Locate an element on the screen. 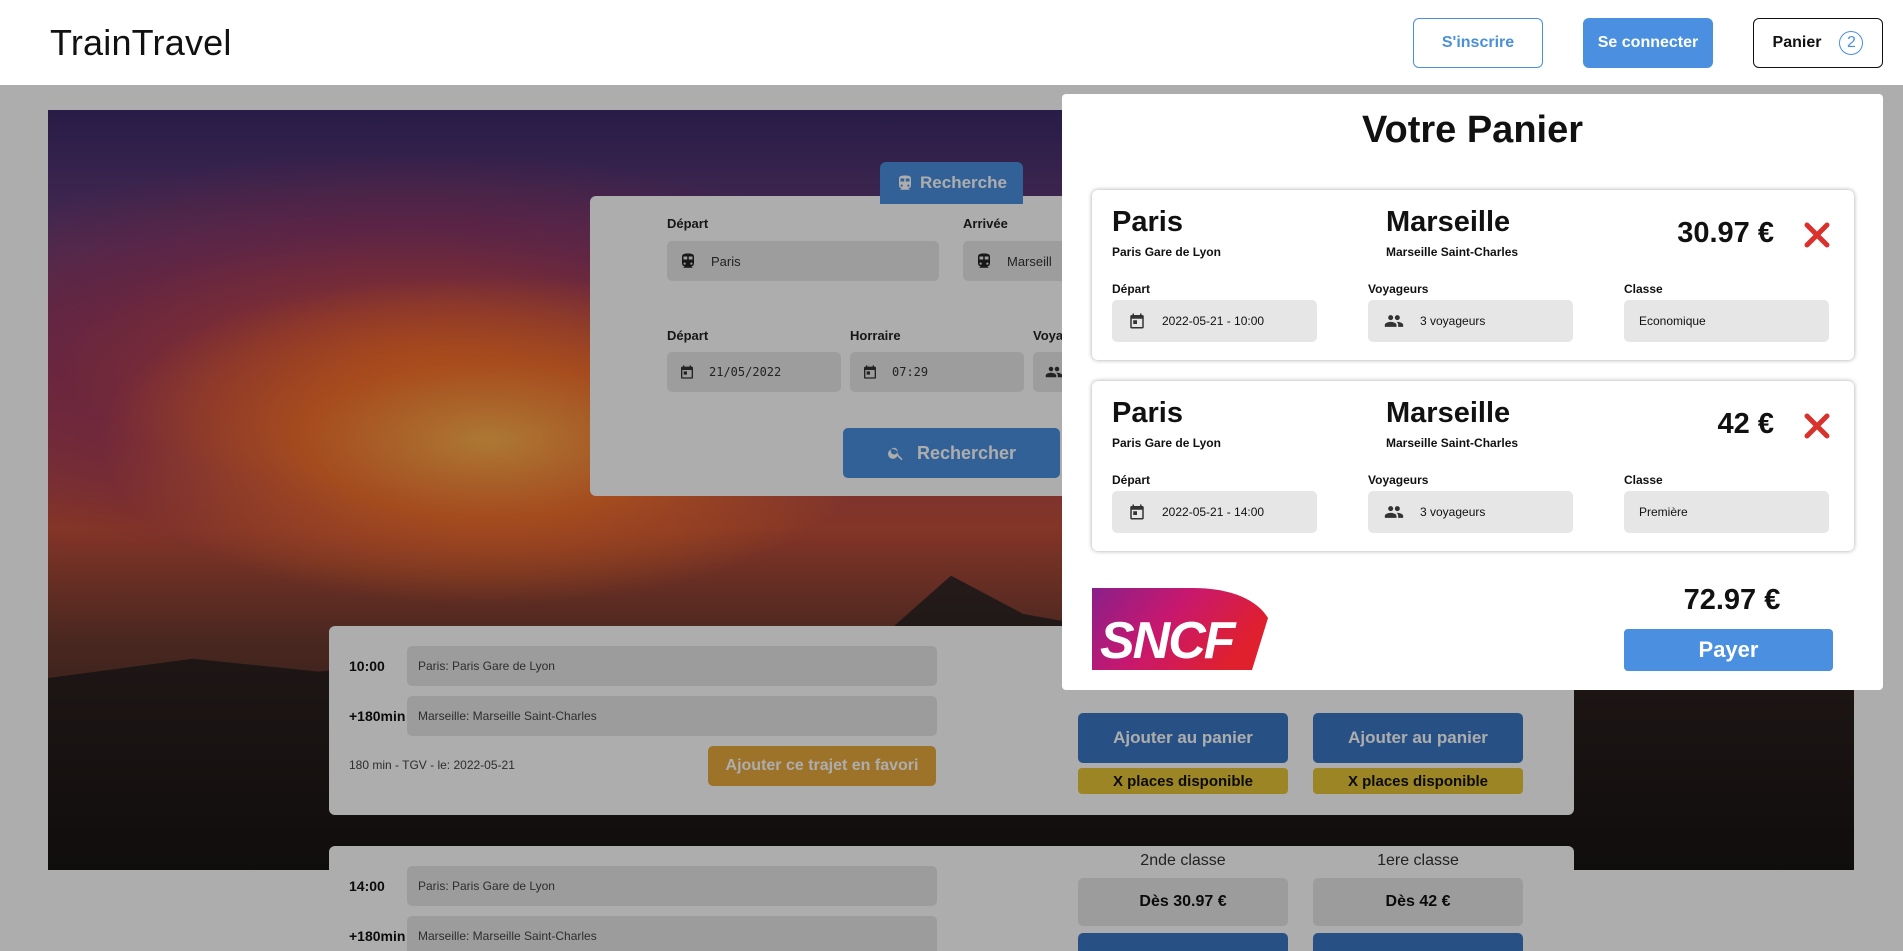  svg-text: SNCF is located at coordinates (1168, 641).